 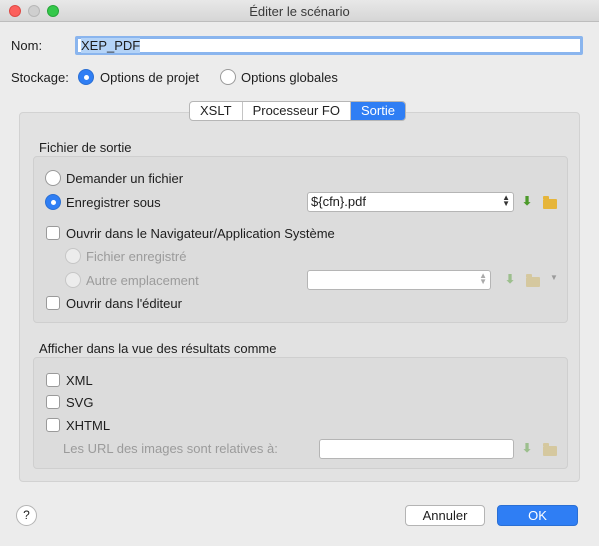 What do you see at coordinates (170, 448) in the screenshot?
I see `image-urls-label: Les URL des images sont relatives à:` at bounding box center [170, 448].